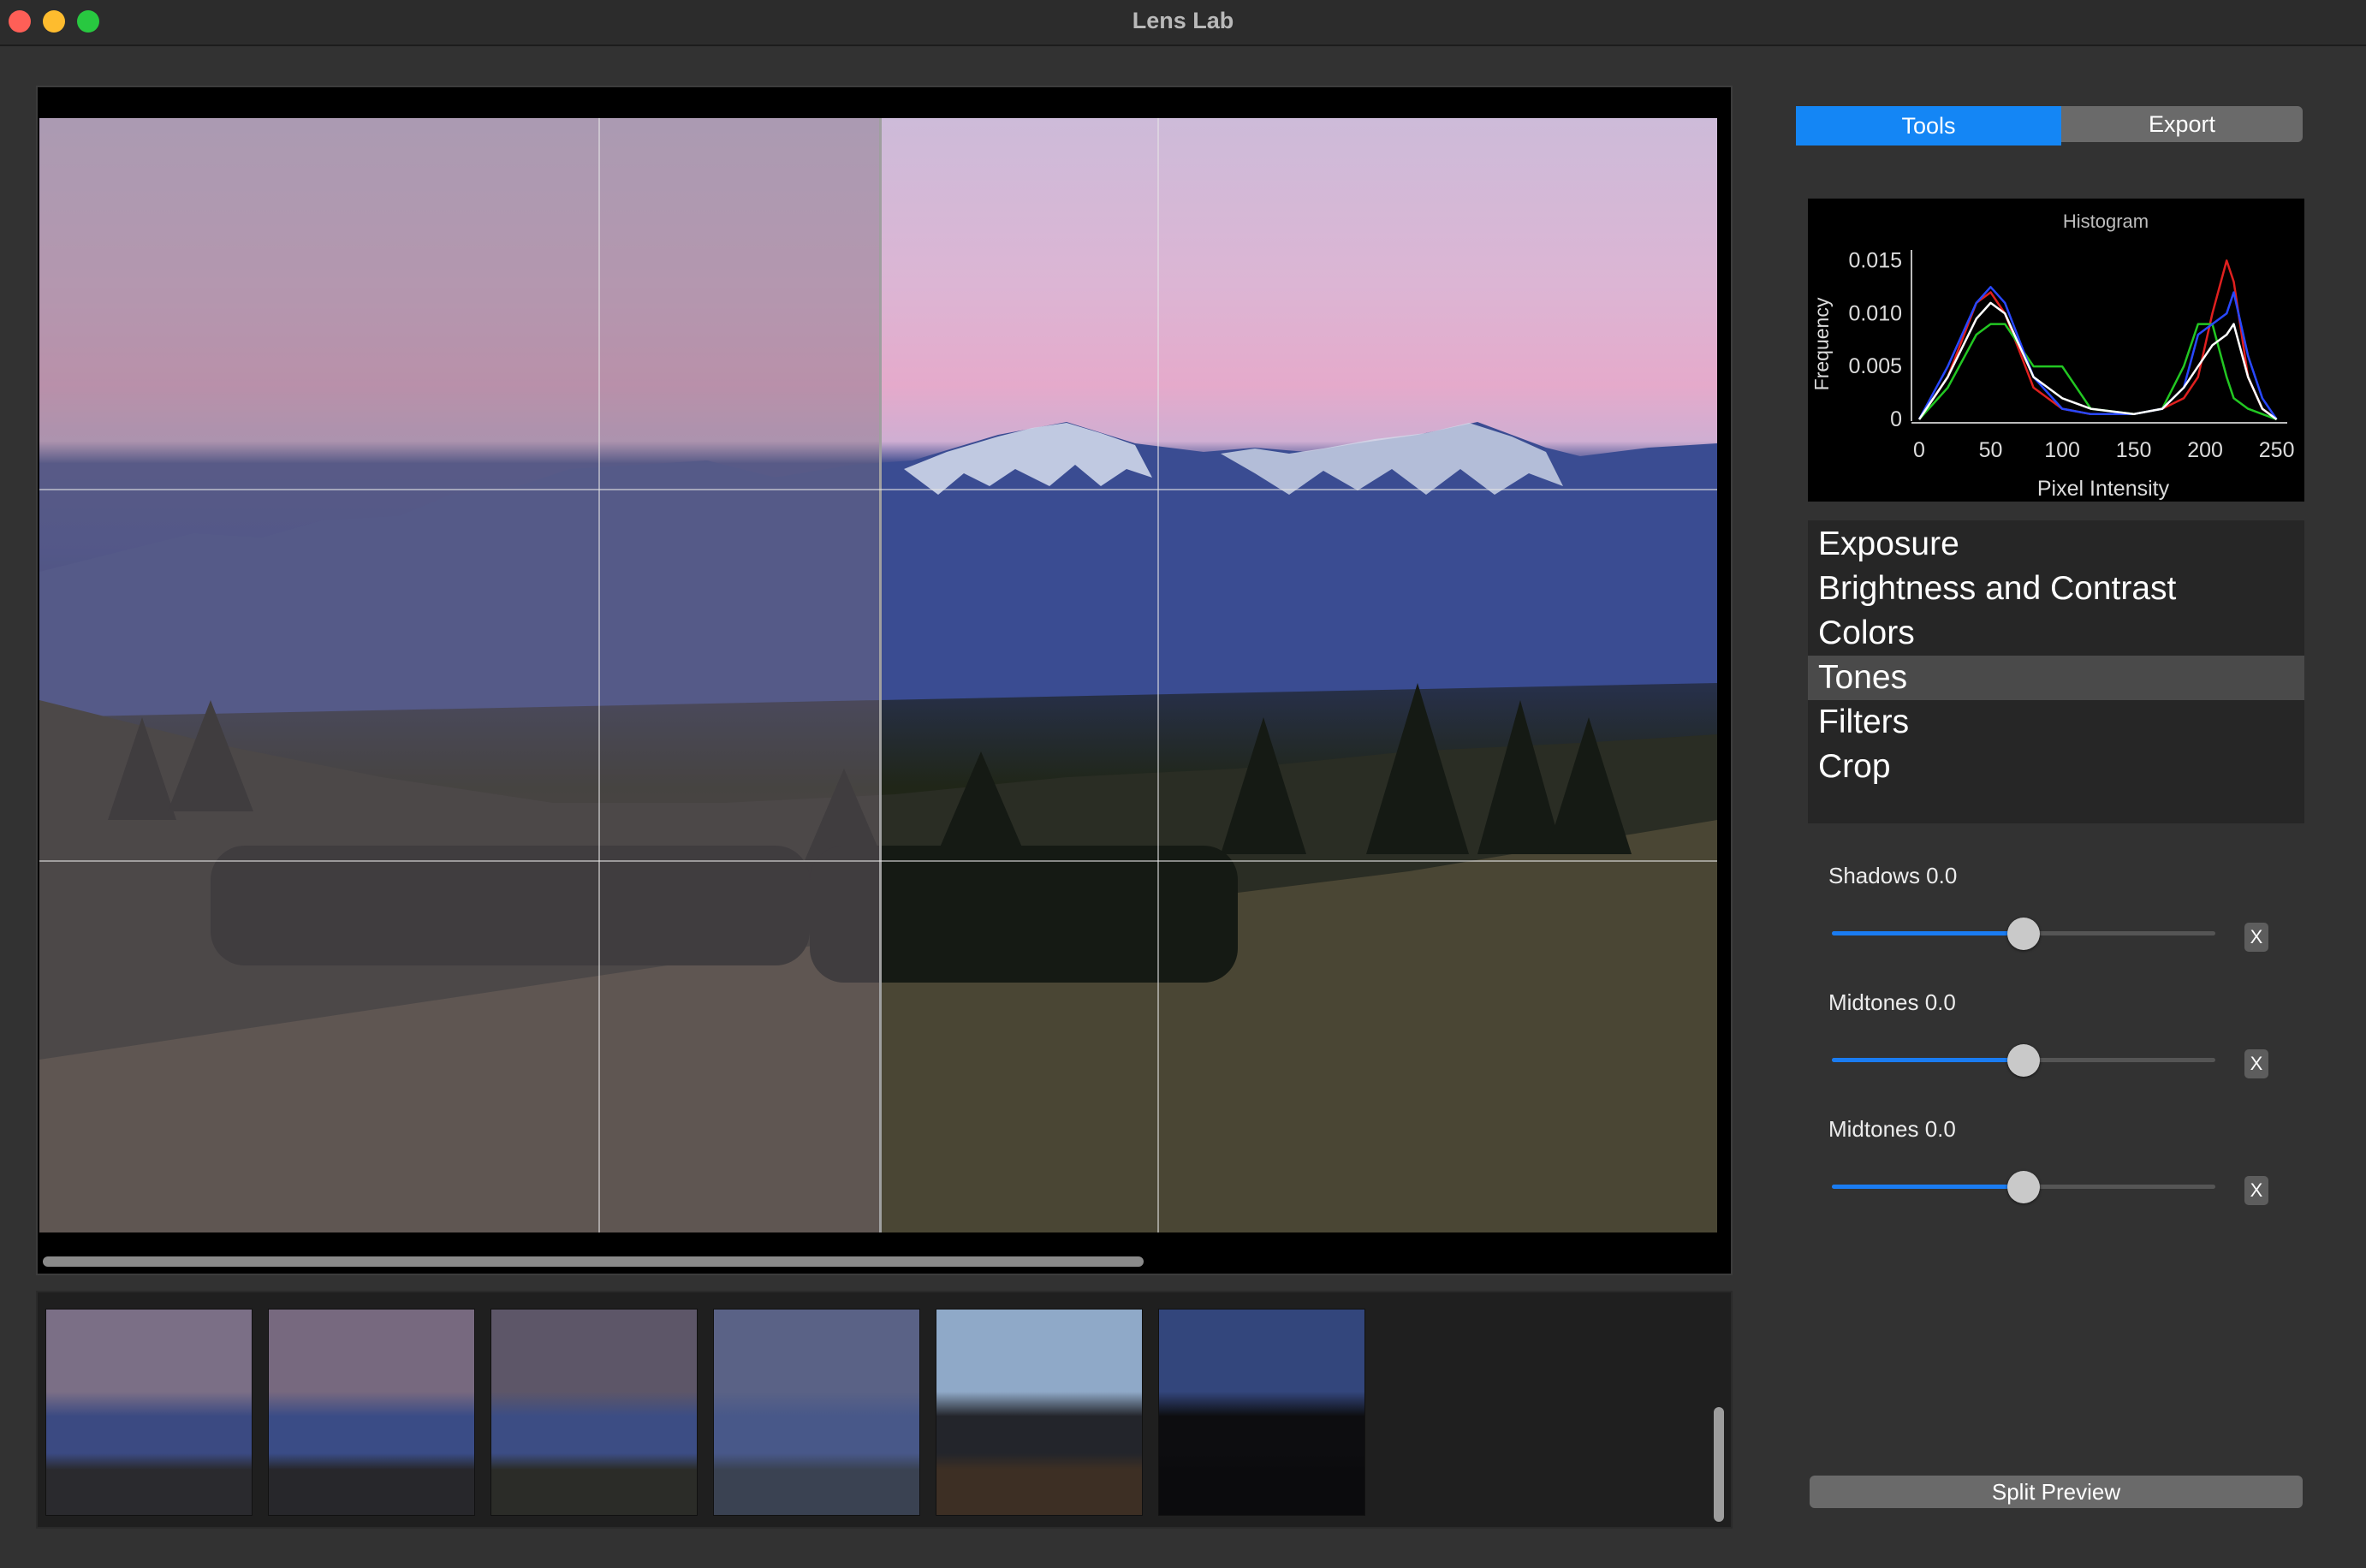 The height and width of the screenshot is (1568, 2366). What do you see at coordinates (1183, 20) in the screenshot?
I see `window-title: Lens Lab` at bounding box center [1183, 20].